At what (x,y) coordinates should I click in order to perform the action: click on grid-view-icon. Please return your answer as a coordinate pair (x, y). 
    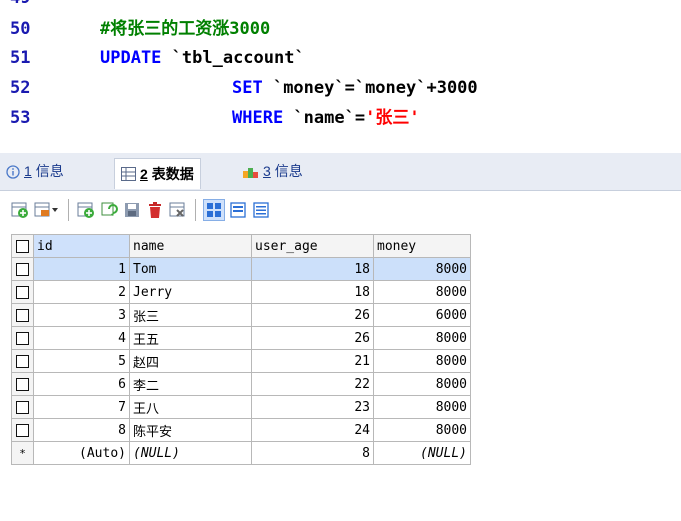
    Looking at the image, I should click on (214, 209).